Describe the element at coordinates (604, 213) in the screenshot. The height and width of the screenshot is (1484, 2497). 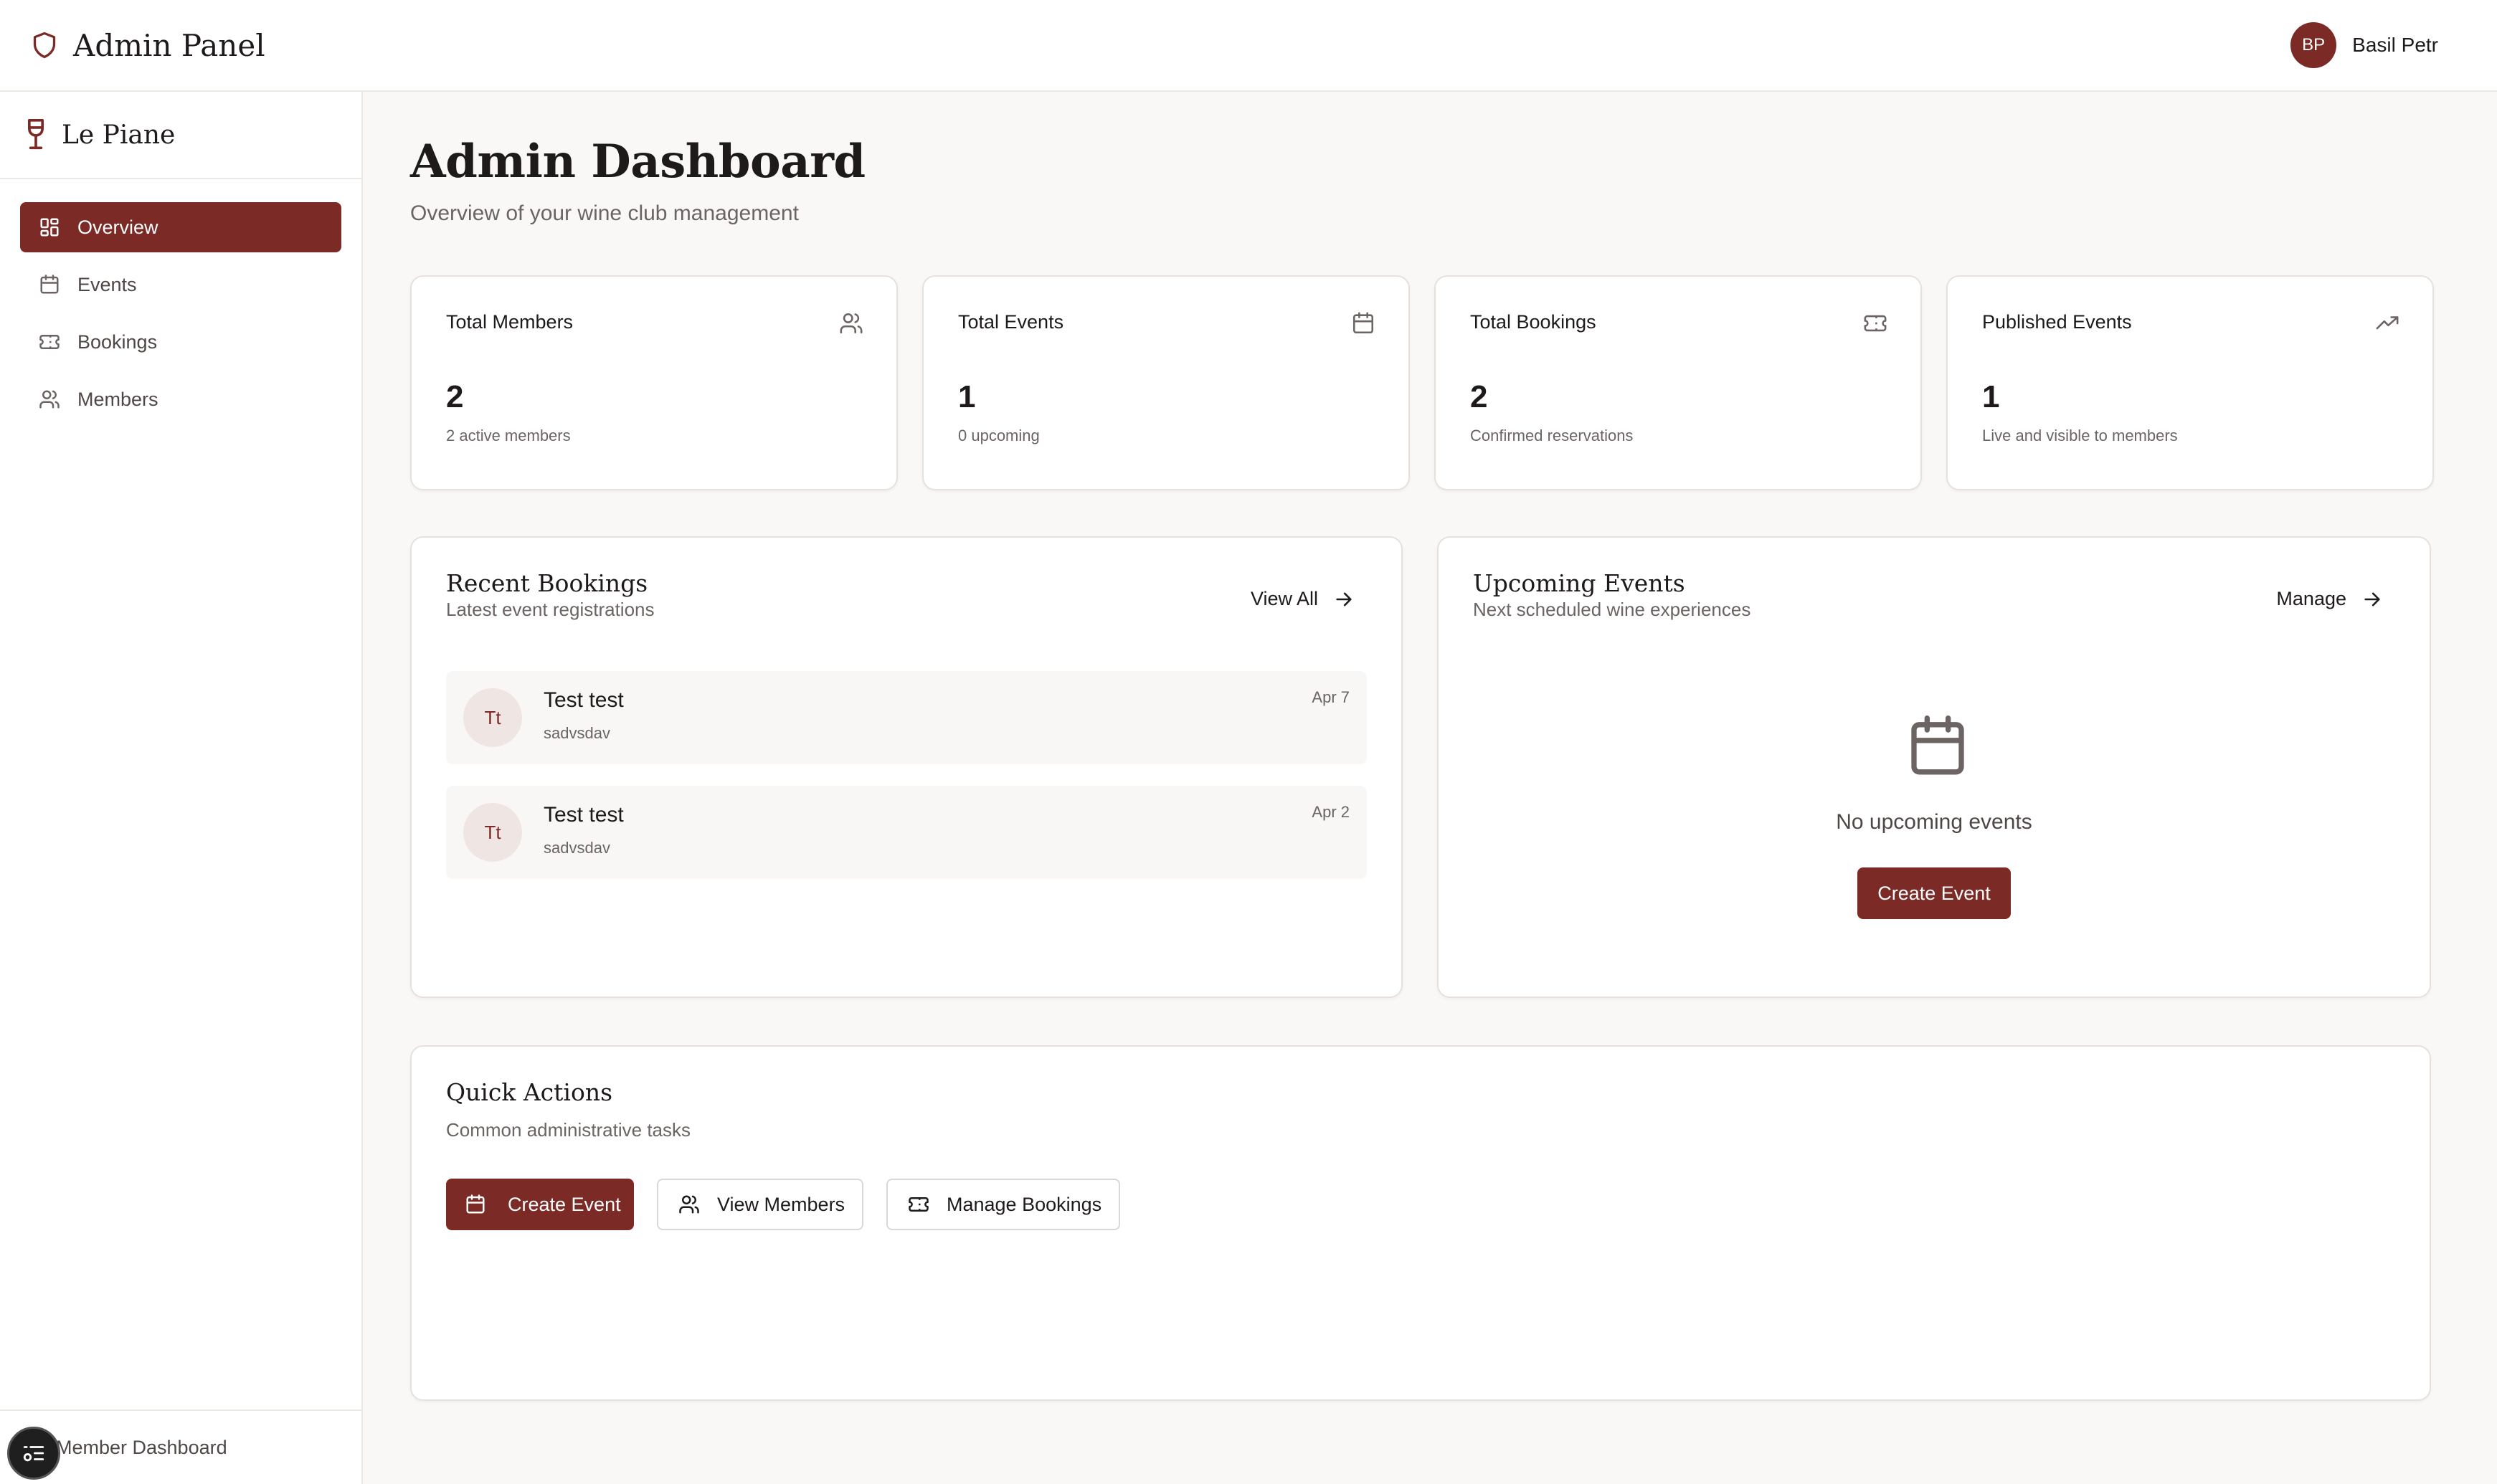
I see `page-subtitle: Overview of your wine club management` at that location.